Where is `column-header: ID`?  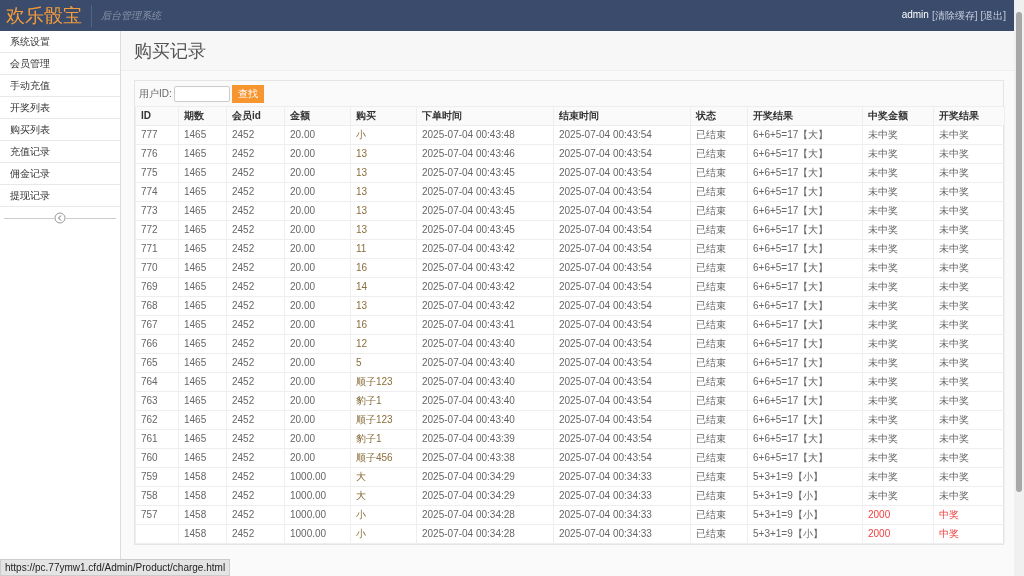 column-header: ID is located at coordinates (157, 116).